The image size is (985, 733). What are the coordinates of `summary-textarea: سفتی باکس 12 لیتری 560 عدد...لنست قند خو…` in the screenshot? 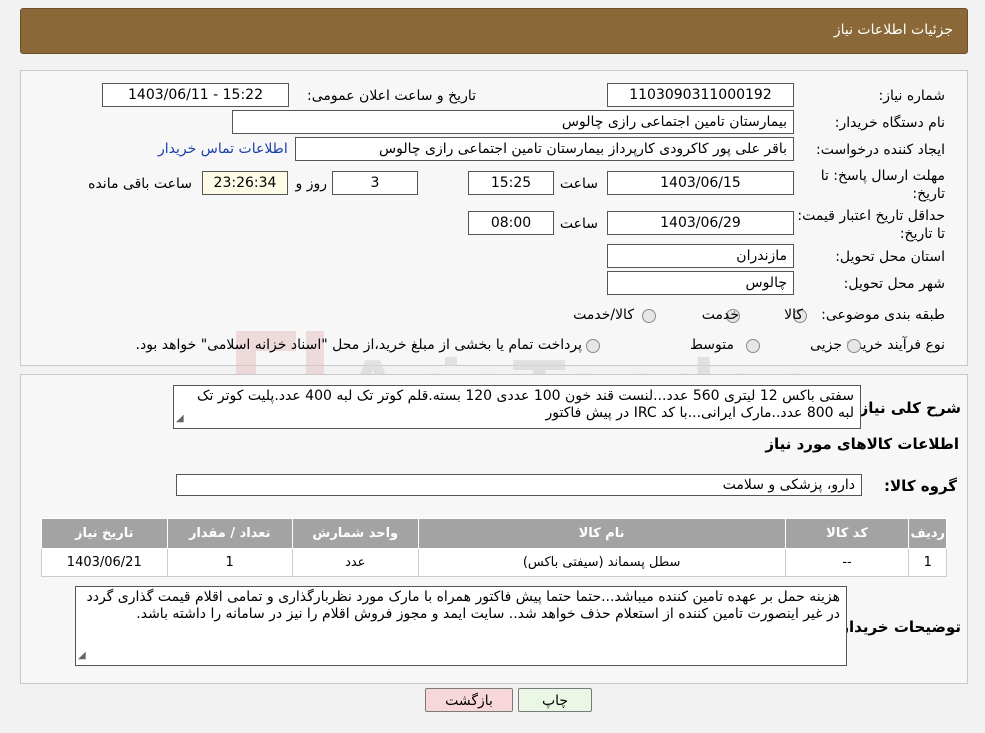 It's located at (517, 407).